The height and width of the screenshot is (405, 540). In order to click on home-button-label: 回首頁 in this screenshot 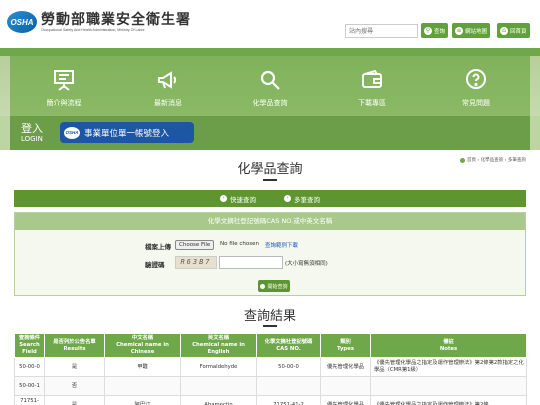, I will do `click(518, 31)`.